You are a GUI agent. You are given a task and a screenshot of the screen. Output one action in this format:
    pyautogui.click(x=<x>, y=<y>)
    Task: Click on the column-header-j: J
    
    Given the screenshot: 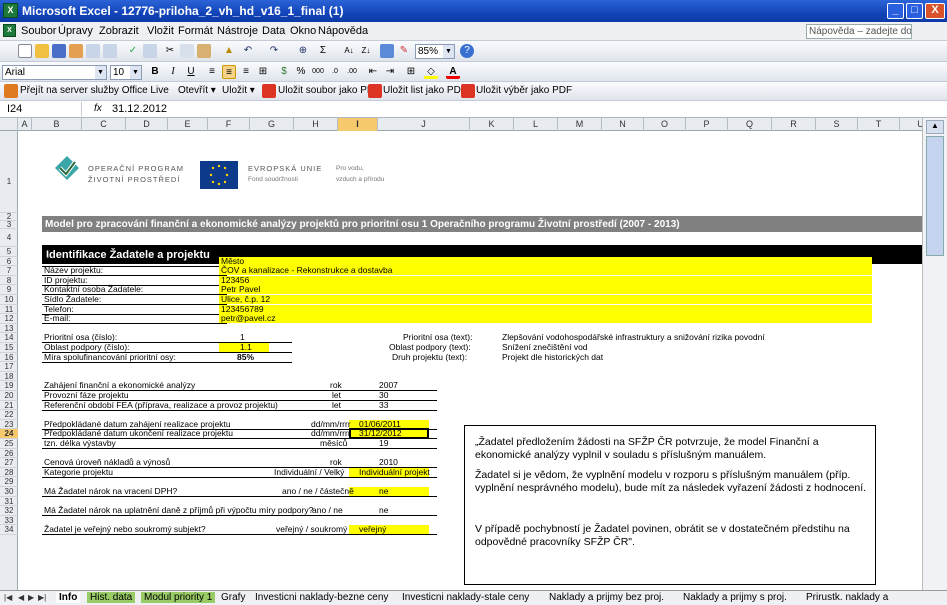 What is the action you would take?
    pyautogui.click(x=424, y=124)
    